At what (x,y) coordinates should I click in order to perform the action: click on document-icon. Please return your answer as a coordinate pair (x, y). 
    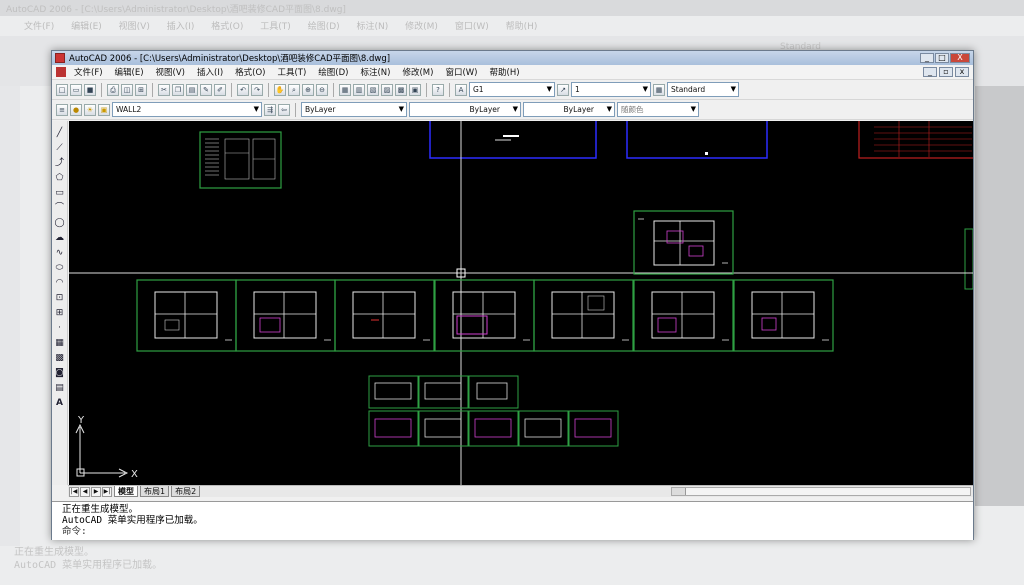
    Looking at the image, I should click on (61, 72).